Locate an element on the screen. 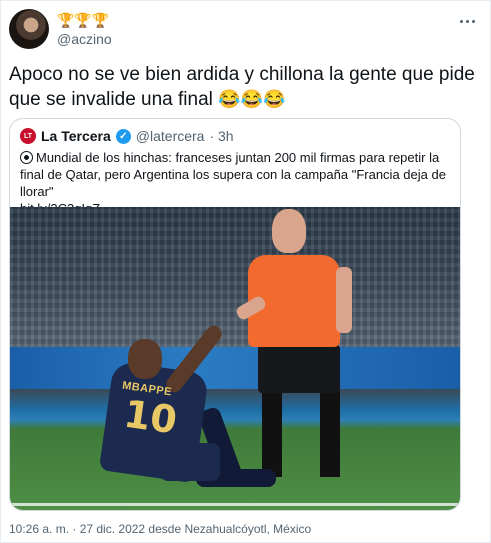  la-tercera-logo-icon: LT is located at coordinates (28, 136).